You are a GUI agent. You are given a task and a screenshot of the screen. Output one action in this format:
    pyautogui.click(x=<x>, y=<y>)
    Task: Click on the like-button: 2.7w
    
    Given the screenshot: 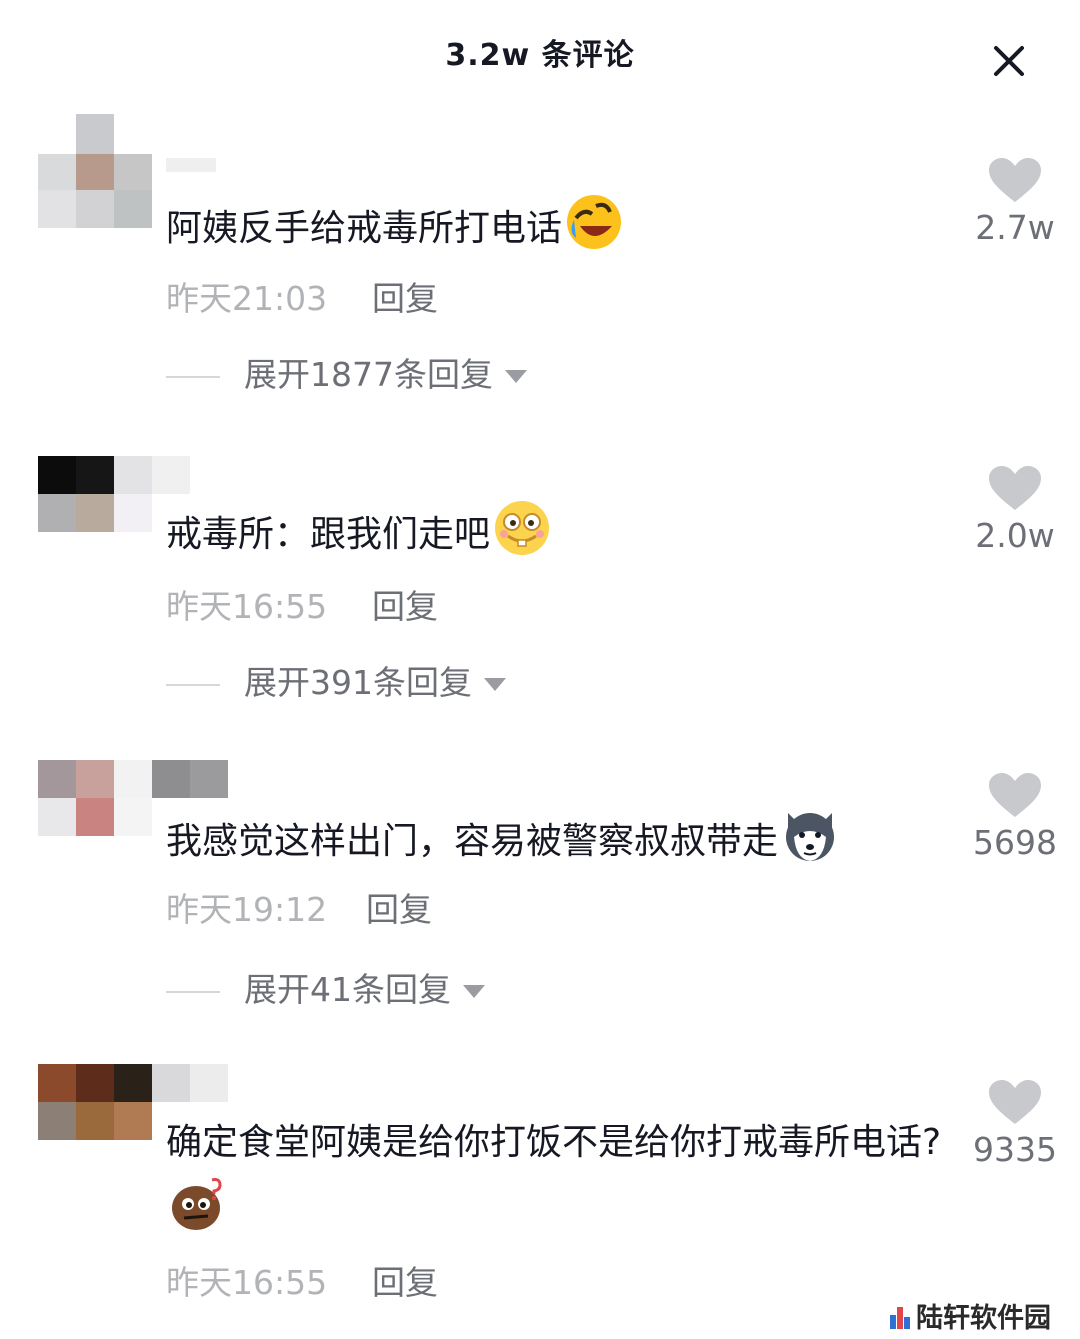 What is the action you would take?
    pyautogui.click(x=1015, y=202)
    